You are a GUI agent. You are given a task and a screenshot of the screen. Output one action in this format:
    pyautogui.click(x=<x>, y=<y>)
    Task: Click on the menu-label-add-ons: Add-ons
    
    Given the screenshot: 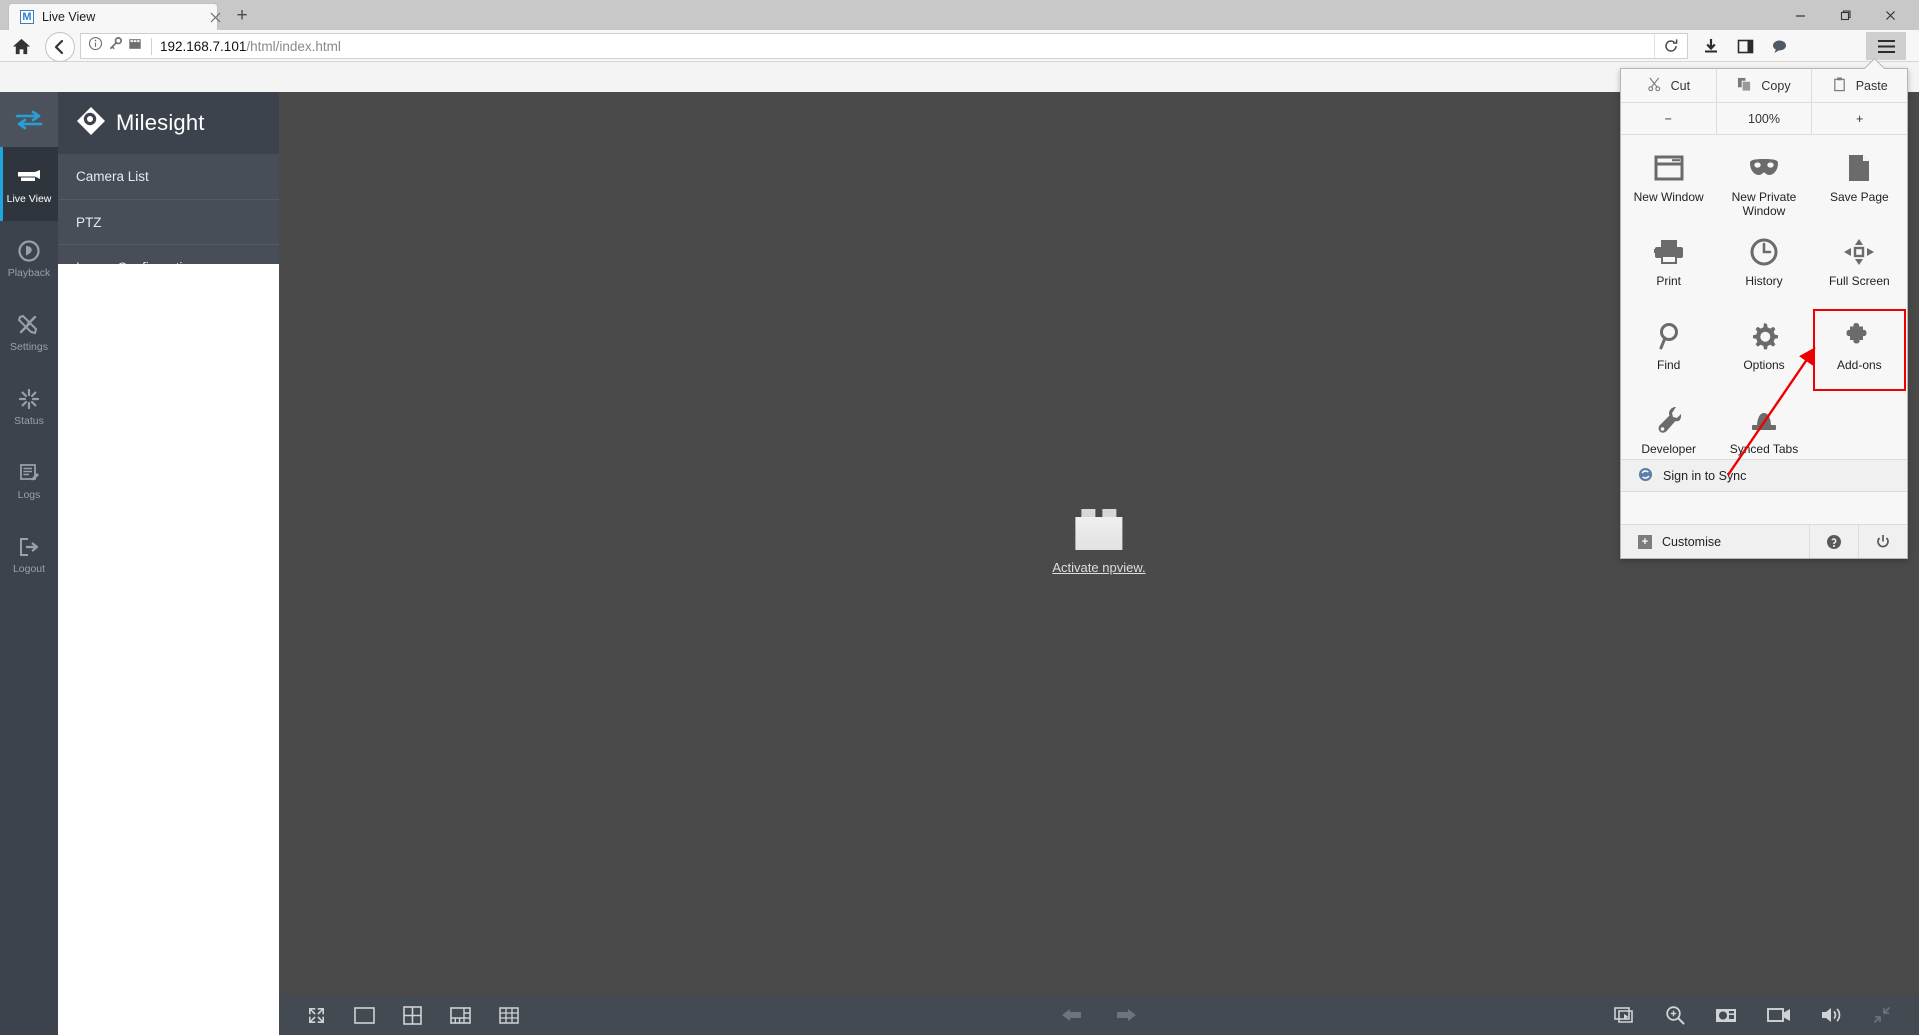 What is the action you would take?
    pyautogui.click(x=1859, y=365)
    